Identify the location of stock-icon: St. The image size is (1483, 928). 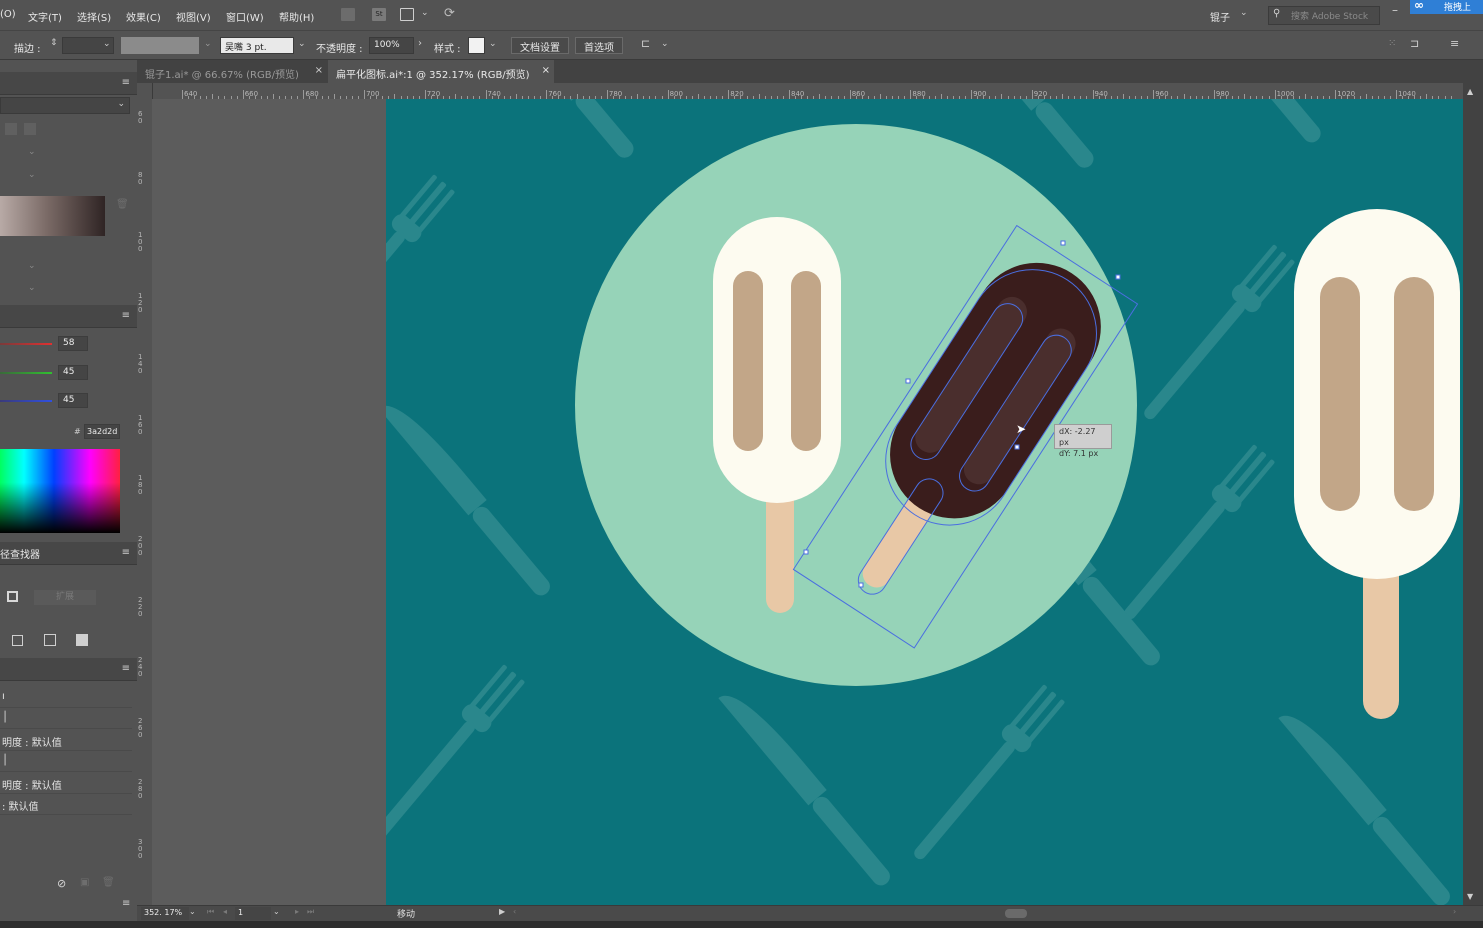
(379, 14).